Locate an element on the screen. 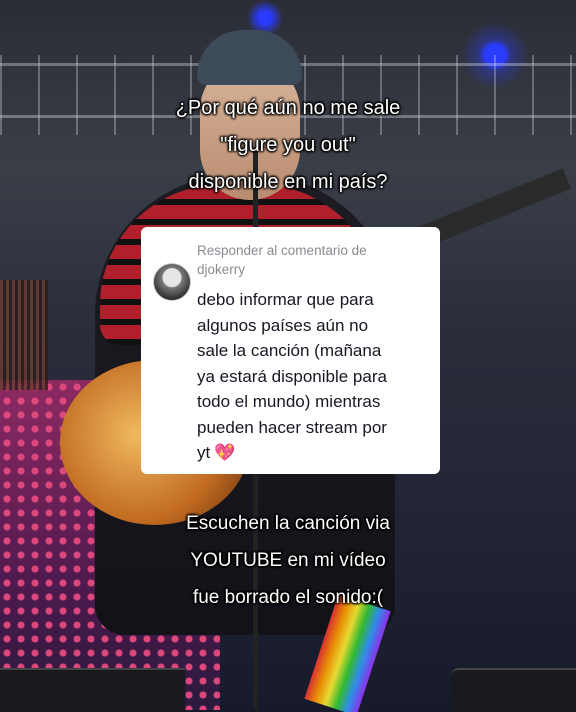  reply-label: Responder al comentario de is located at coordinates (282, 250).